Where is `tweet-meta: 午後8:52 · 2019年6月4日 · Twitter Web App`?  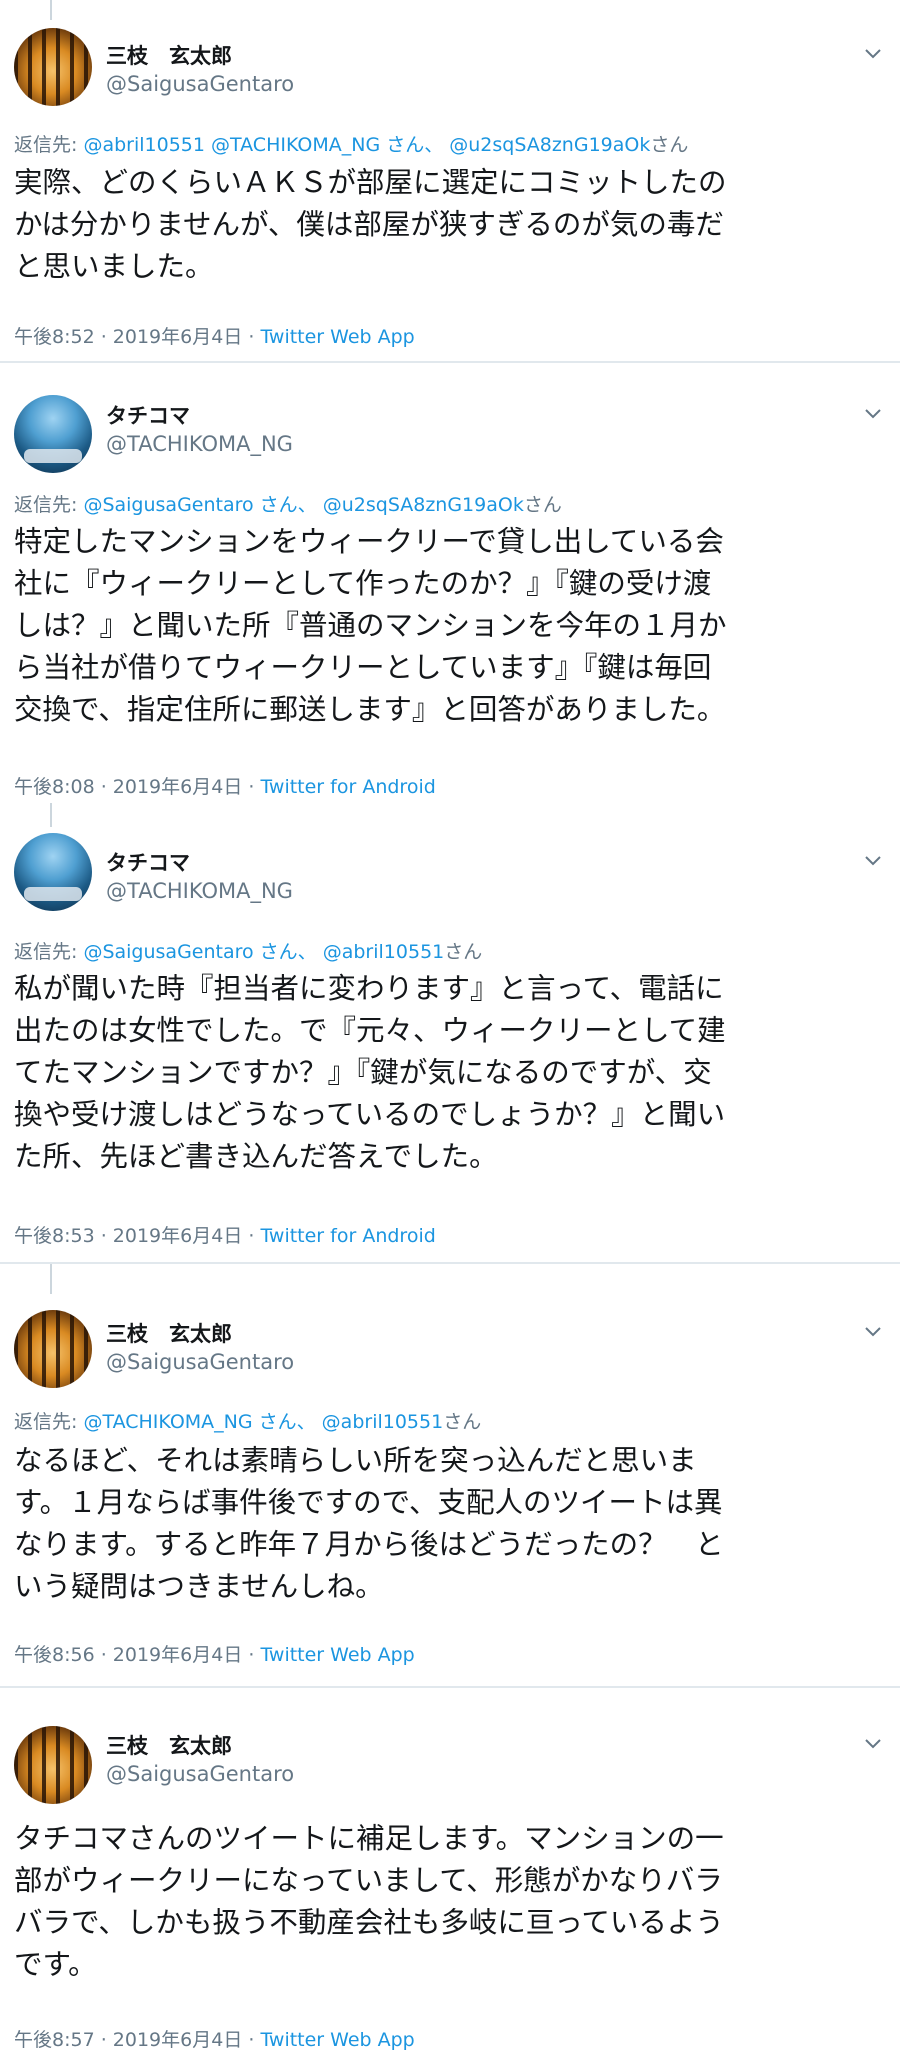
tweet-meta: 午後8:52 · 2019年6月4日 · Twitter Web App is located at coordinates (214, 335).